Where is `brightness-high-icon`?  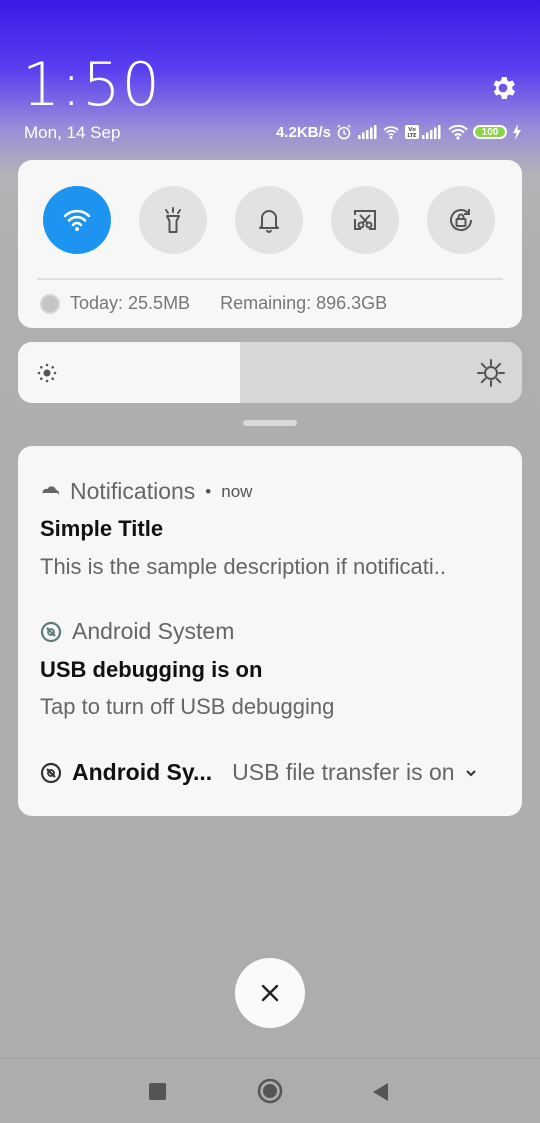
brightness-high-icon is located at coordinates (491, 373).